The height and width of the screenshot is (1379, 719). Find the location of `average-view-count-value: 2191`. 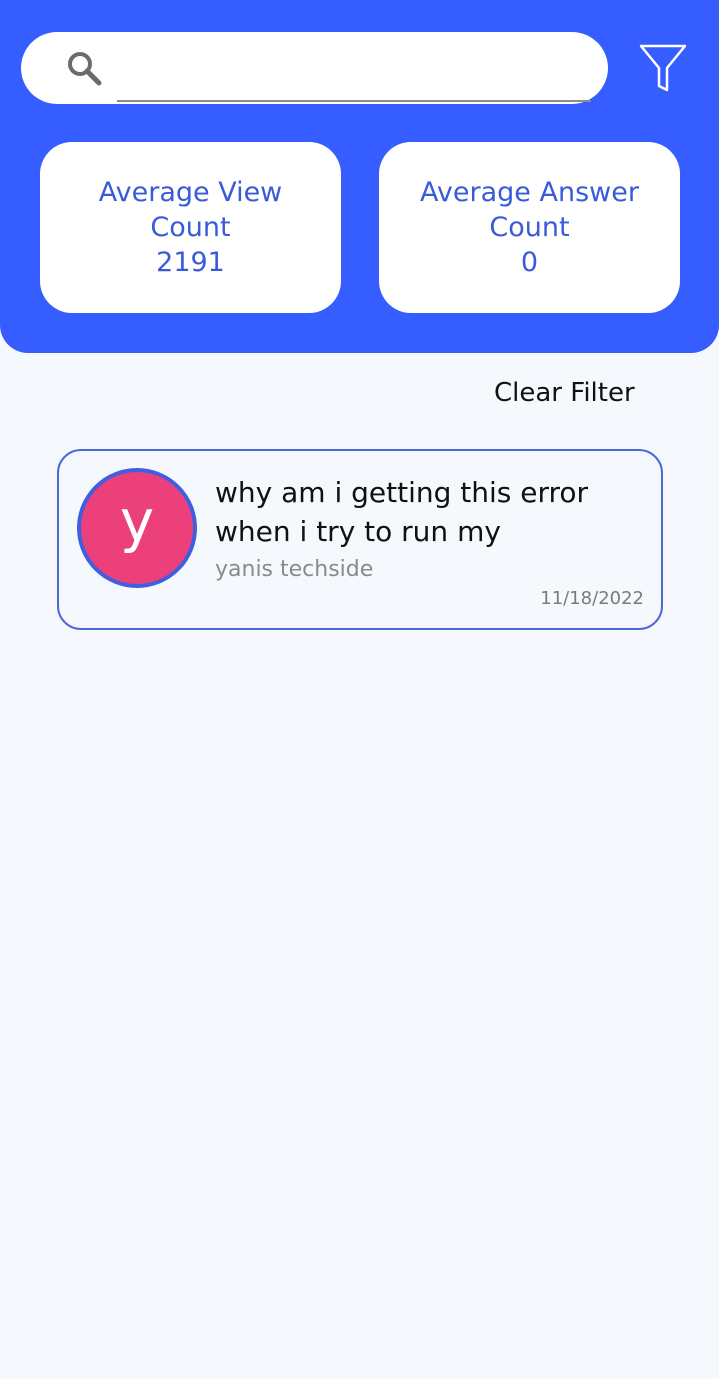

average-view-count-value: 2191 is located at coordinates (190, 262).